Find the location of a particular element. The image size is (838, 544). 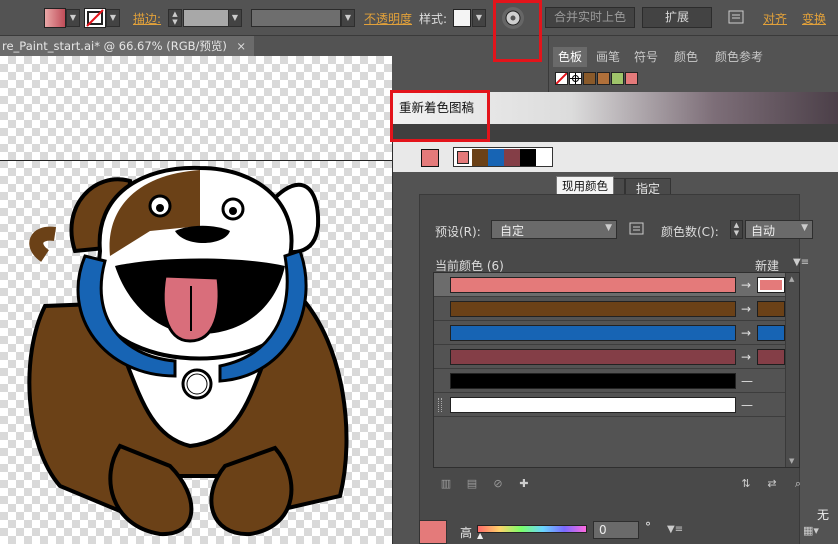

merge-live-paint-button: 合并实时上色 is located at coordinates (590, 17).